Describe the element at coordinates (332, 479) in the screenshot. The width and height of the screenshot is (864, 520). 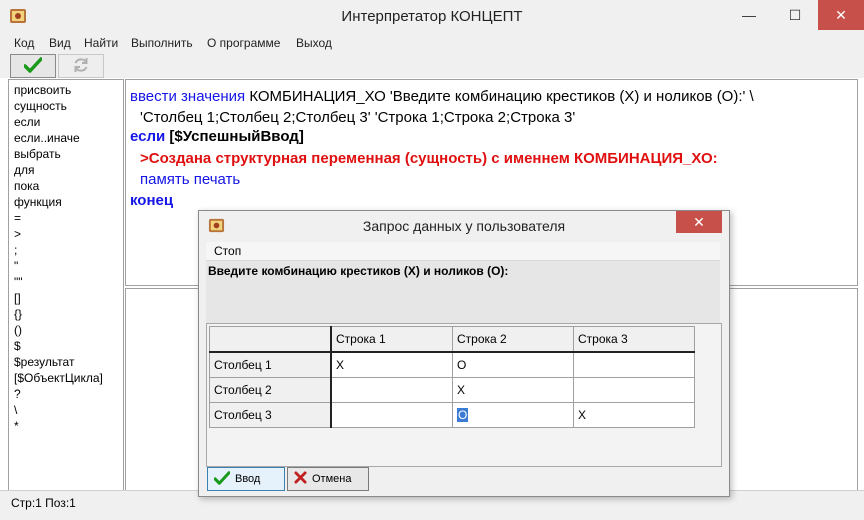
I see `cancel-button-label: Отмена` at that location.